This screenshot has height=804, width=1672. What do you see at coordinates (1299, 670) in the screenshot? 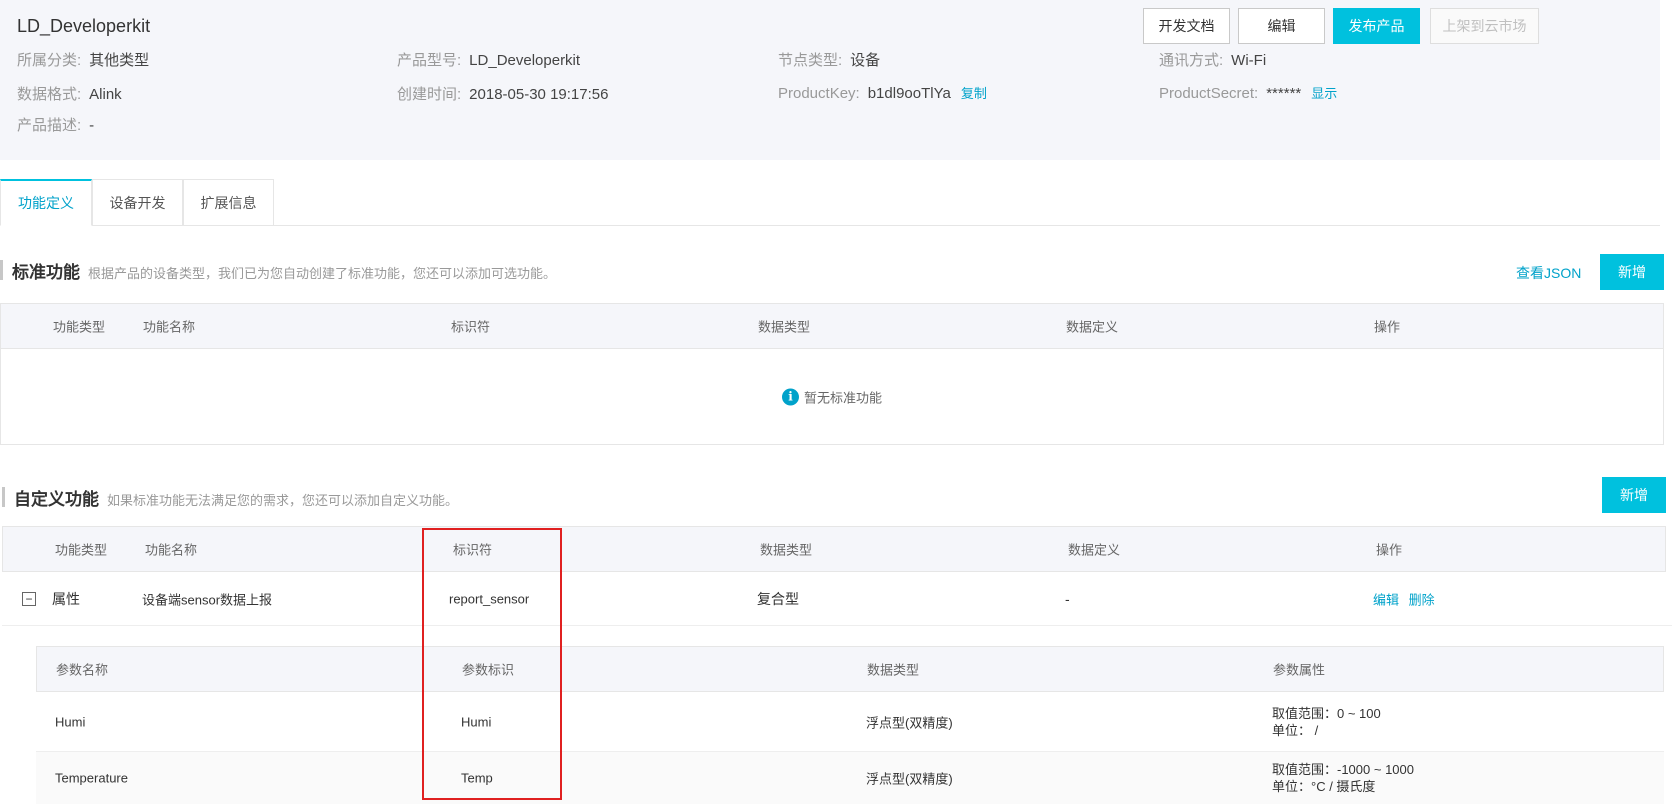
I see `col-param-props: 参数属性` at bounding box center [1299, 670].